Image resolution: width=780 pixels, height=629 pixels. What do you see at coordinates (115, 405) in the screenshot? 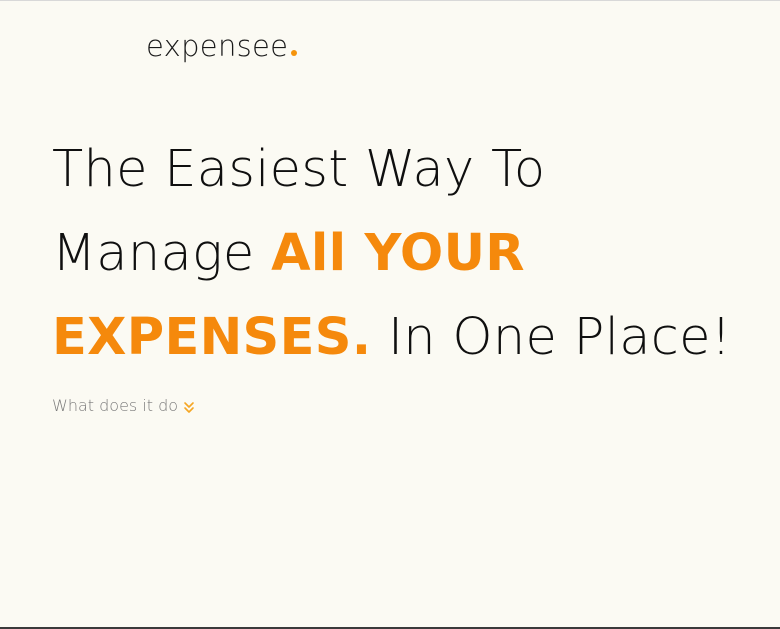
I see `what-does-it-do-label: What does it do` at bounding box center [115, 405].